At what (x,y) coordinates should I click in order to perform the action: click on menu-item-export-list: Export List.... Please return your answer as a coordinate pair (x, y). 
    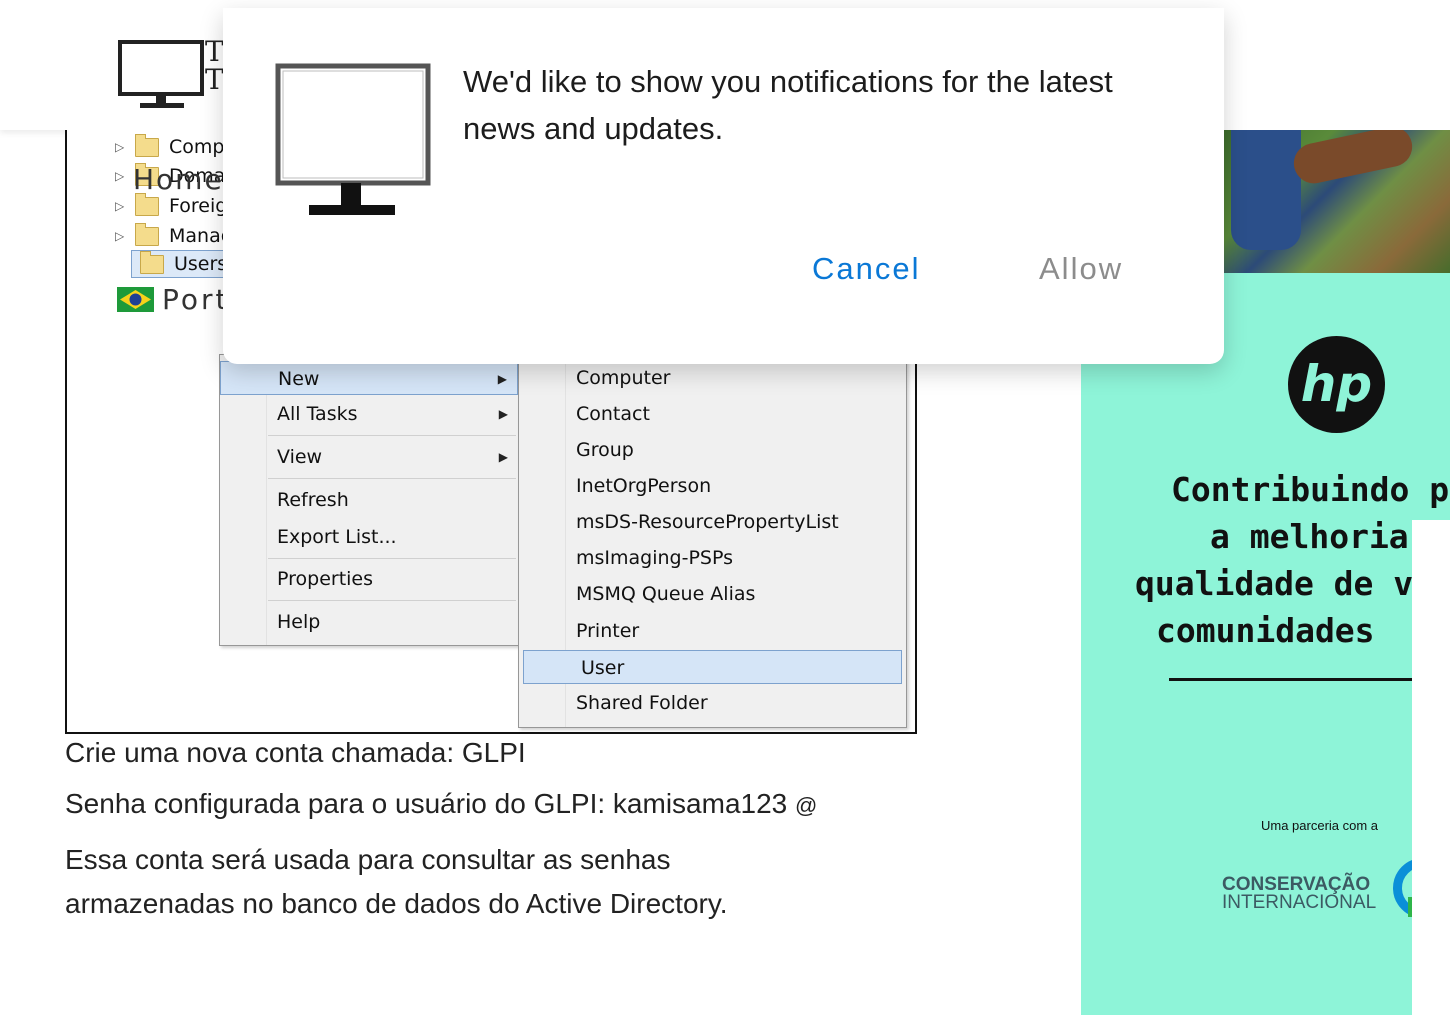
    Looking at the image, I should click on (337, 537).